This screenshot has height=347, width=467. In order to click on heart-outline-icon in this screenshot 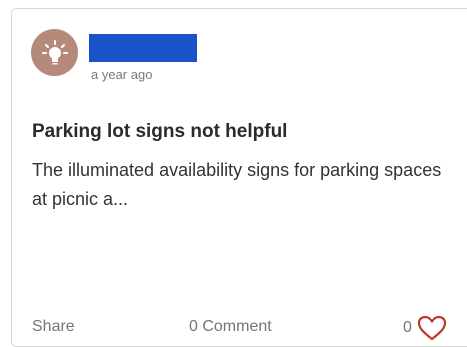, I will do `click(432, 328)`.